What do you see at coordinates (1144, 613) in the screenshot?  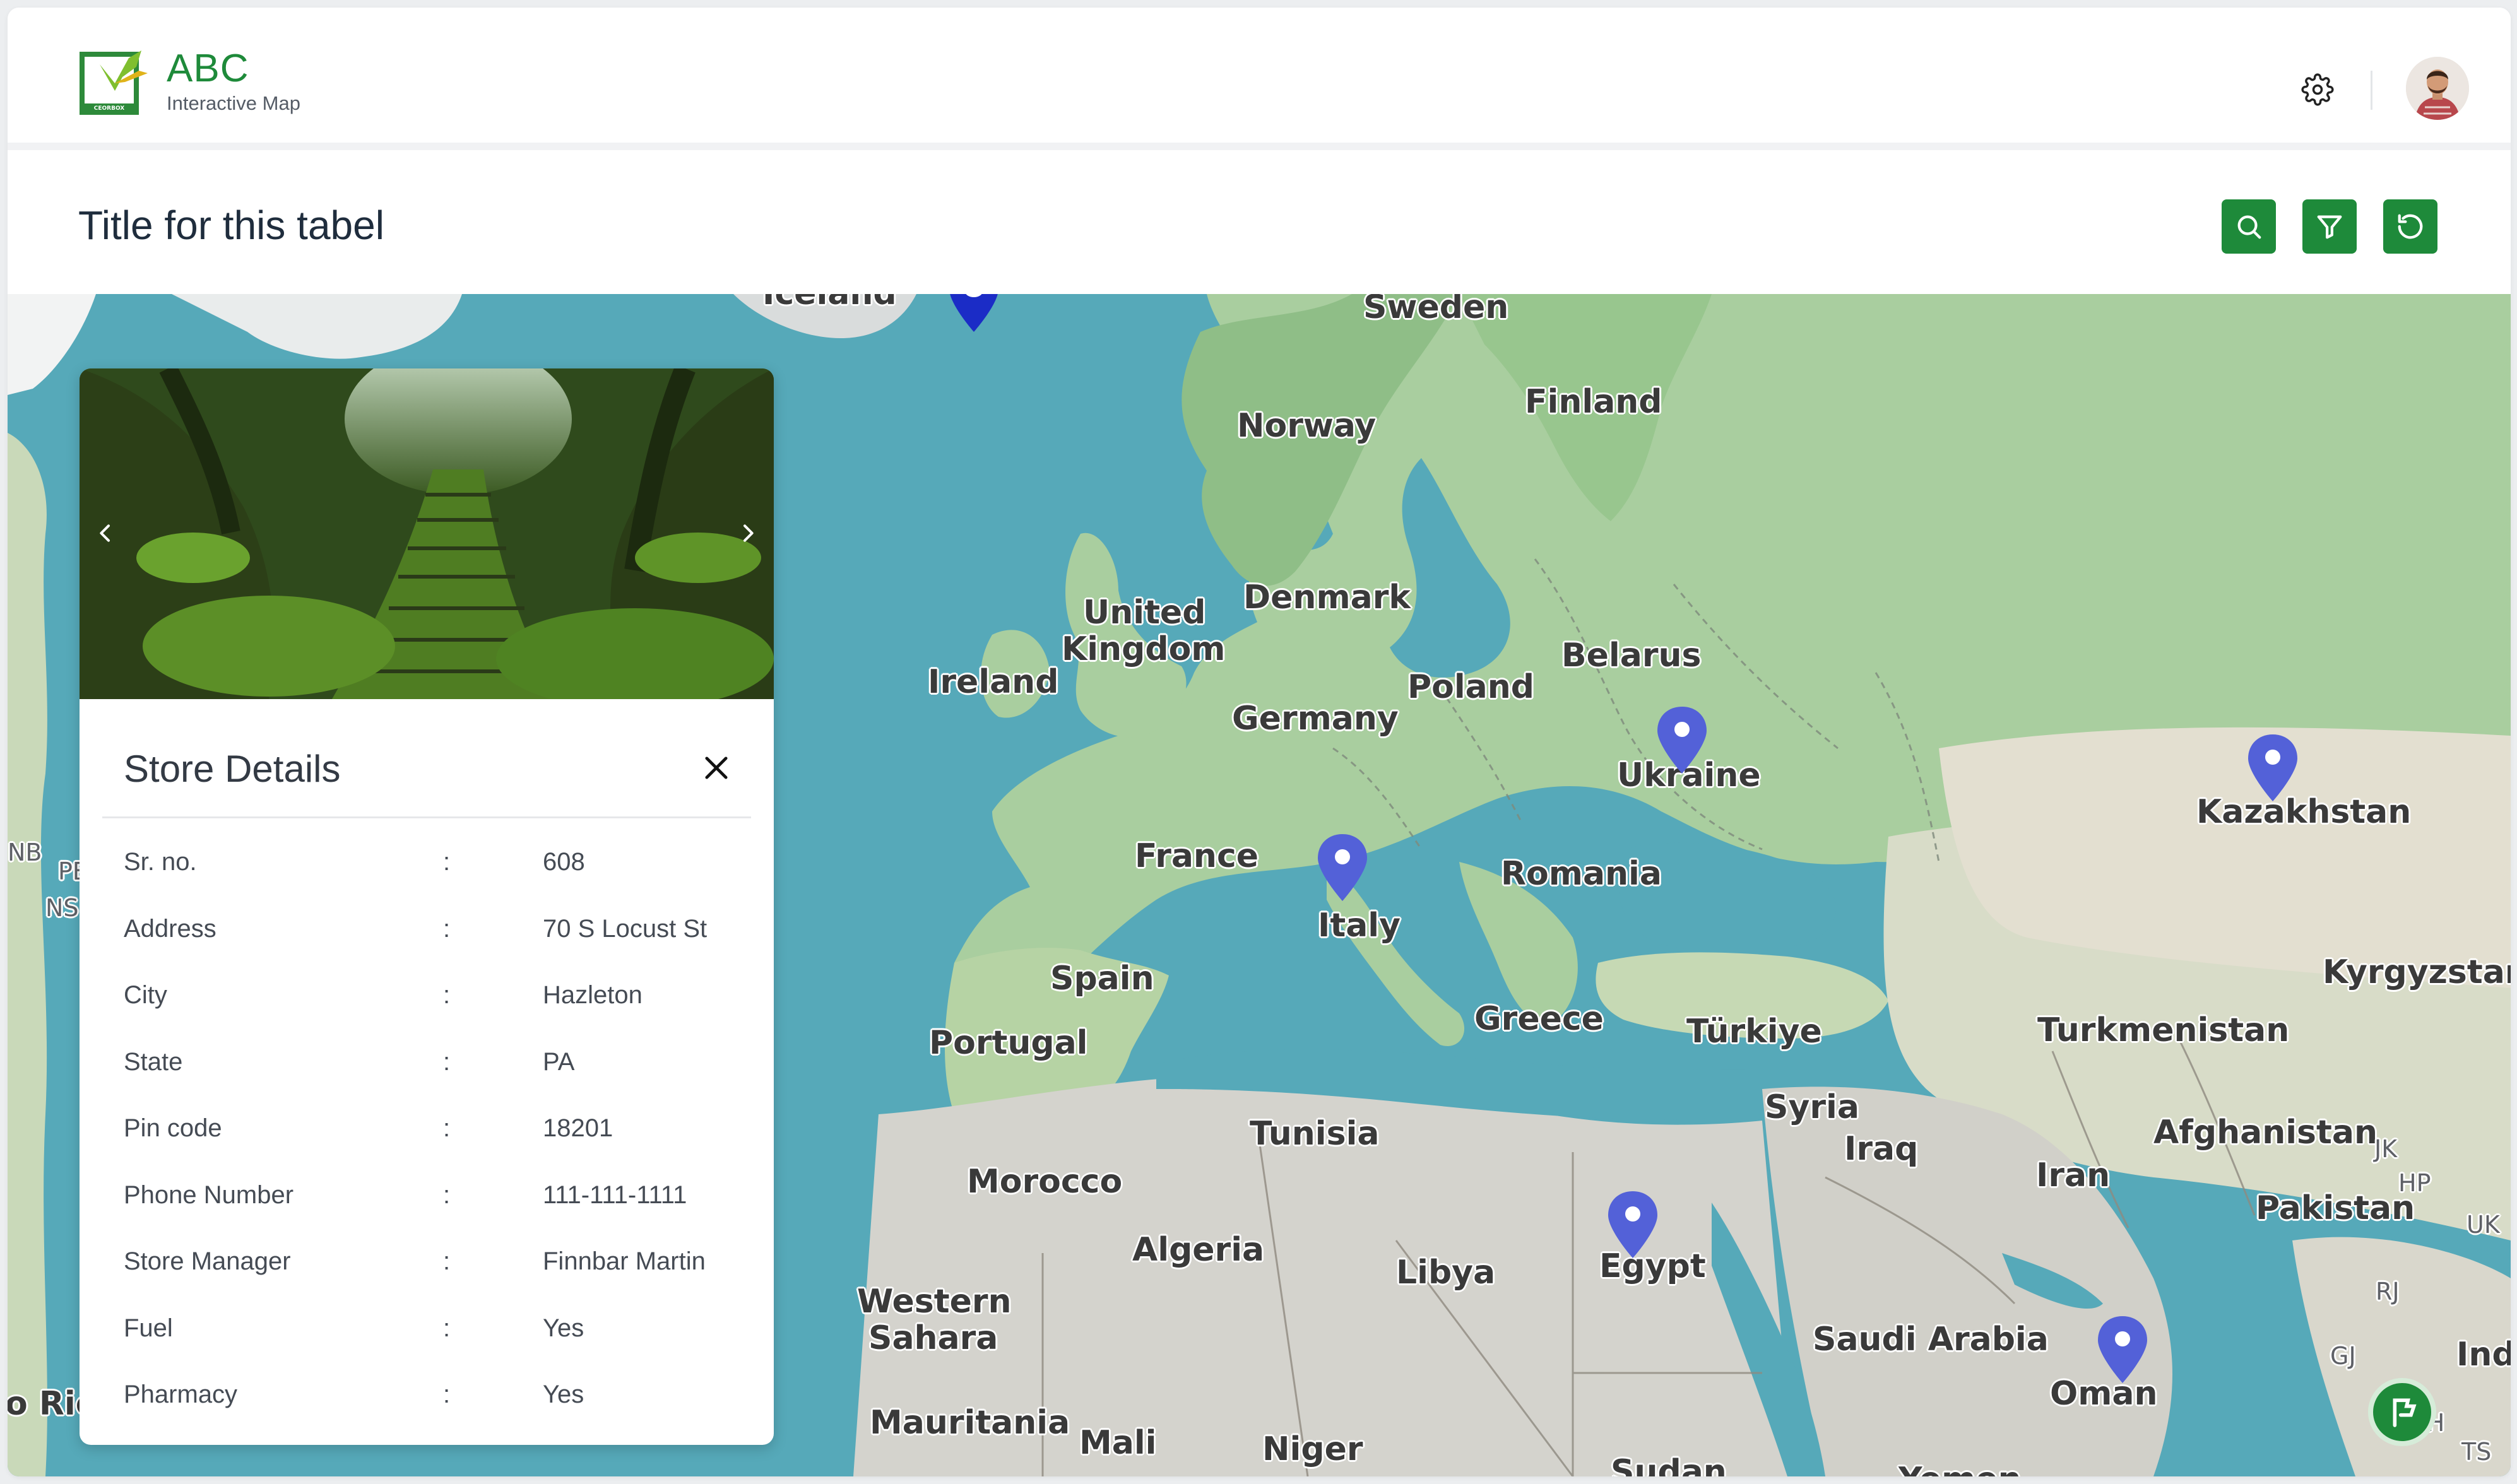 I see `map-label: United` at bounding box center [1144, 613].